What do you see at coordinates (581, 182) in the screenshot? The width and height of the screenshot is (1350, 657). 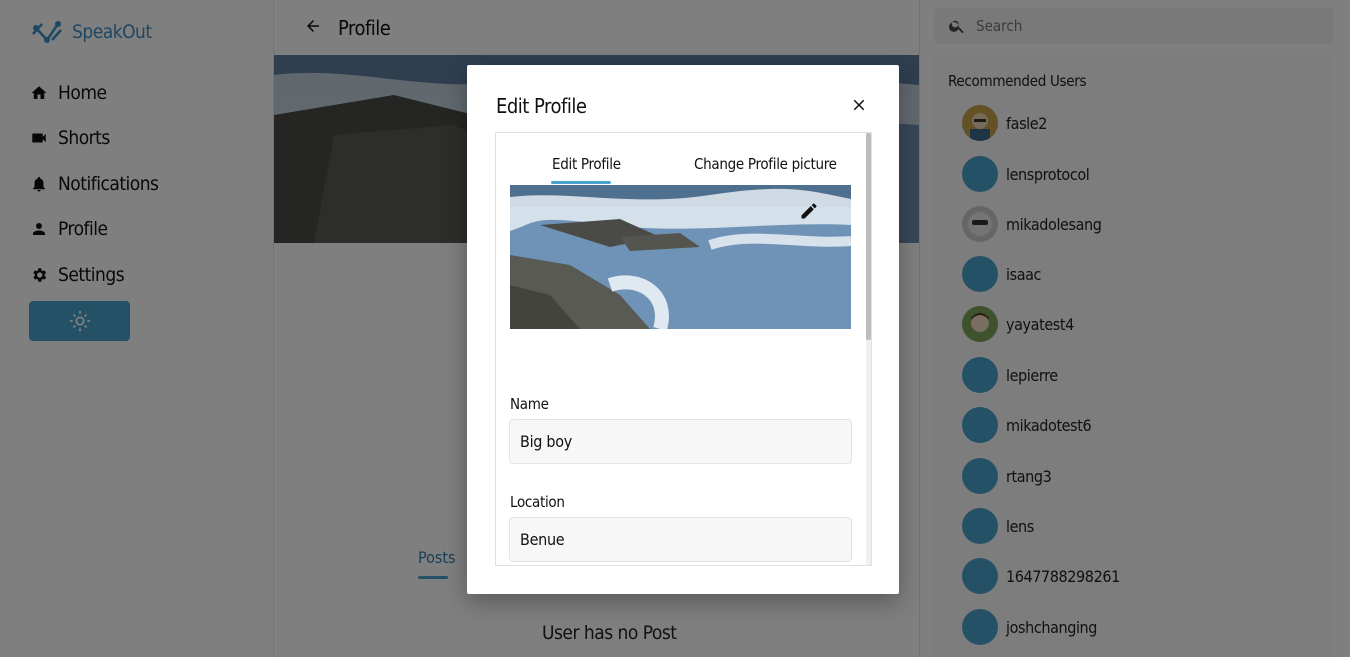 I see `active-tab-indicator` at bounding box center [581, 182].